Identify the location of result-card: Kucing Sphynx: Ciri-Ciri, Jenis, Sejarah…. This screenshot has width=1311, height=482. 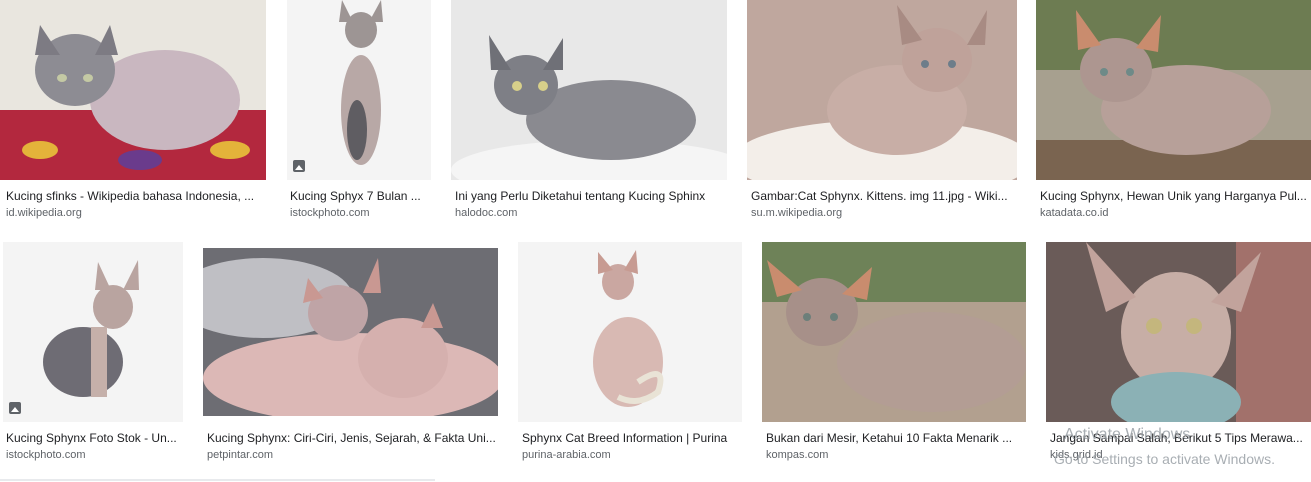
(353, 357).